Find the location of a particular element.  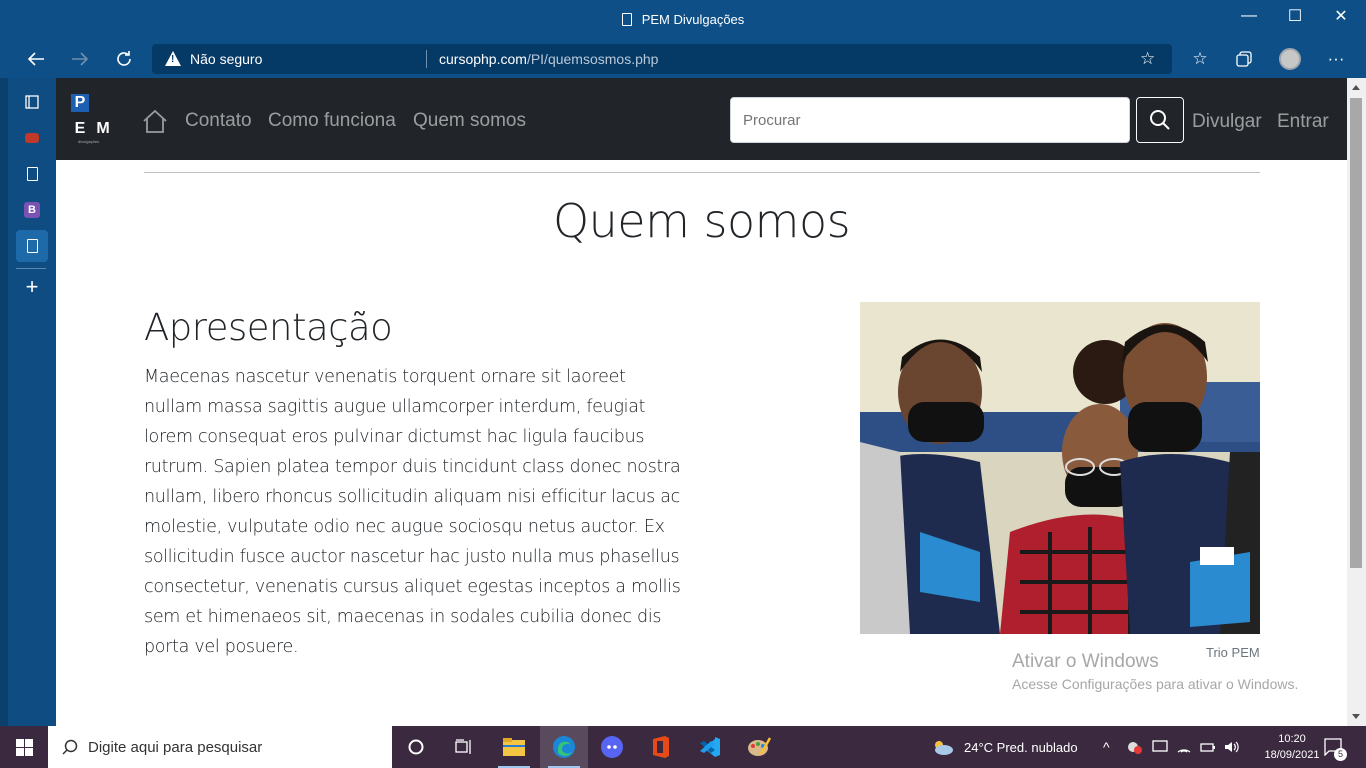

cortana-button is located at coordinates (416, 747).